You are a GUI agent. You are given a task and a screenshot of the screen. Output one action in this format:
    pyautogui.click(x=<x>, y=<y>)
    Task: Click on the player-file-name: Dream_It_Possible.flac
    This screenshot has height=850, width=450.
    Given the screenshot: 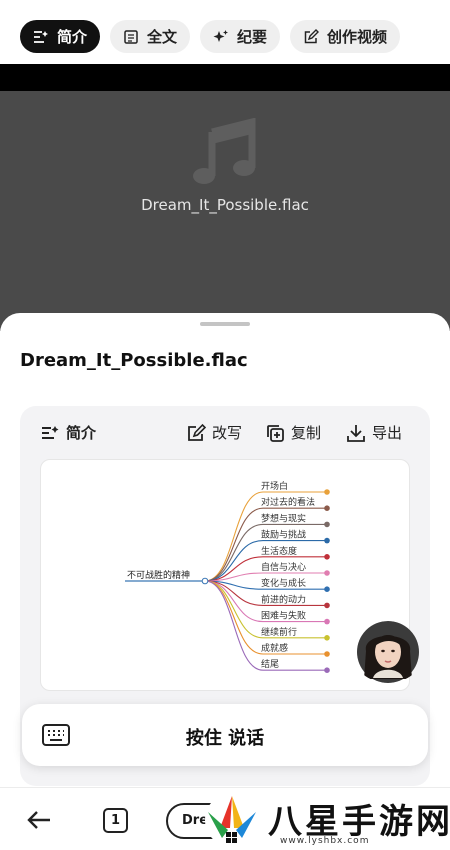 What is the action you would take?
    pyautogui.click(x=225, y=205)
    